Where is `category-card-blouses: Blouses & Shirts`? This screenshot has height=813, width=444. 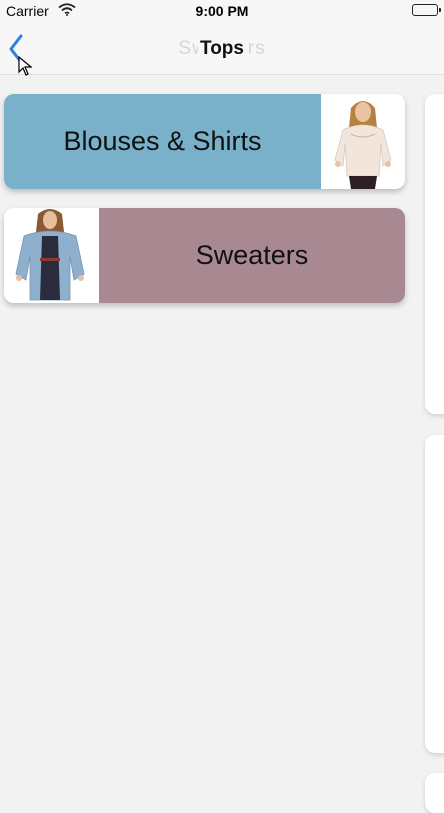
category-card-blouses: Blouses & Shirts is located at coordinates (204, 141).